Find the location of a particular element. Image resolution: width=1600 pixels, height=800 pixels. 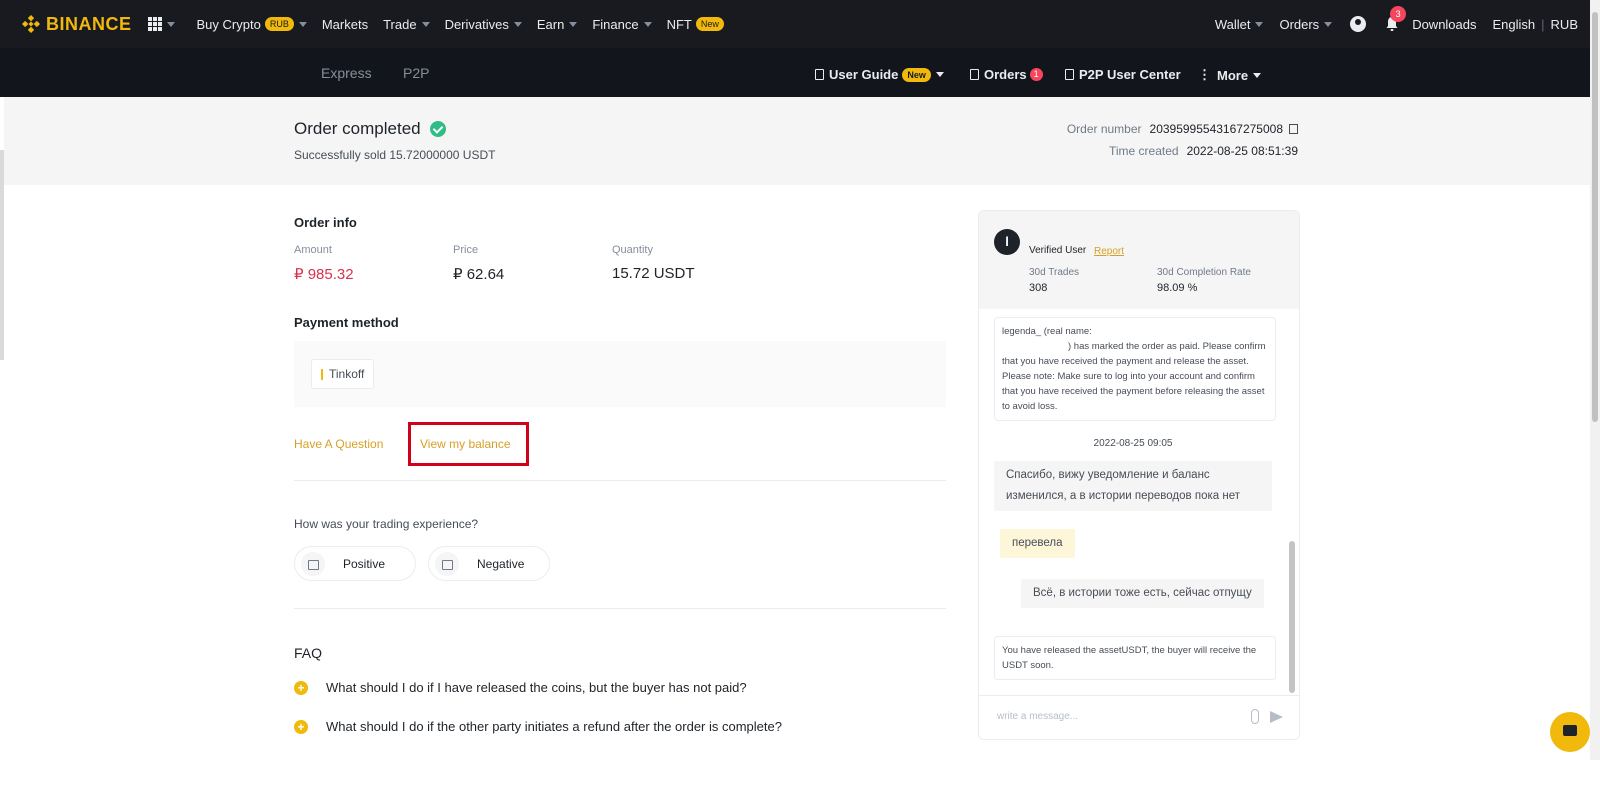

document-icon is located at coordinates (974, 74).